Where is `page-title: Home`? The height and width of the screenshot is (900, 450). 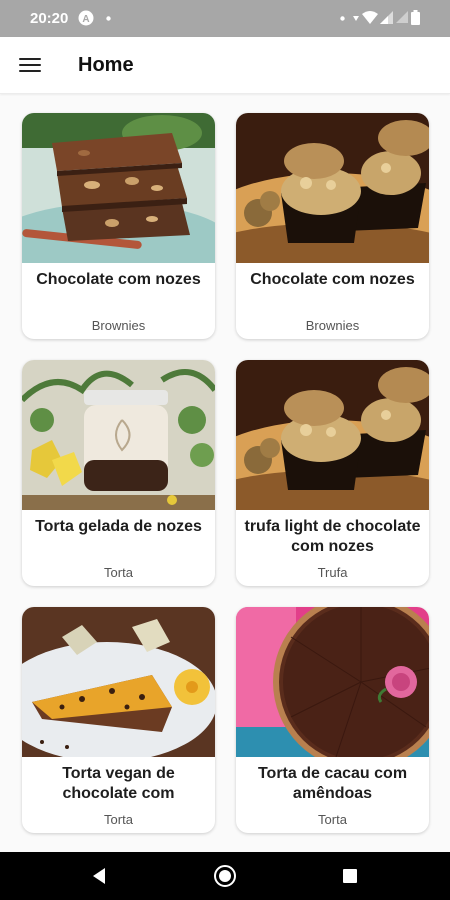
page-title: Home is located at coordinates (106, 65).